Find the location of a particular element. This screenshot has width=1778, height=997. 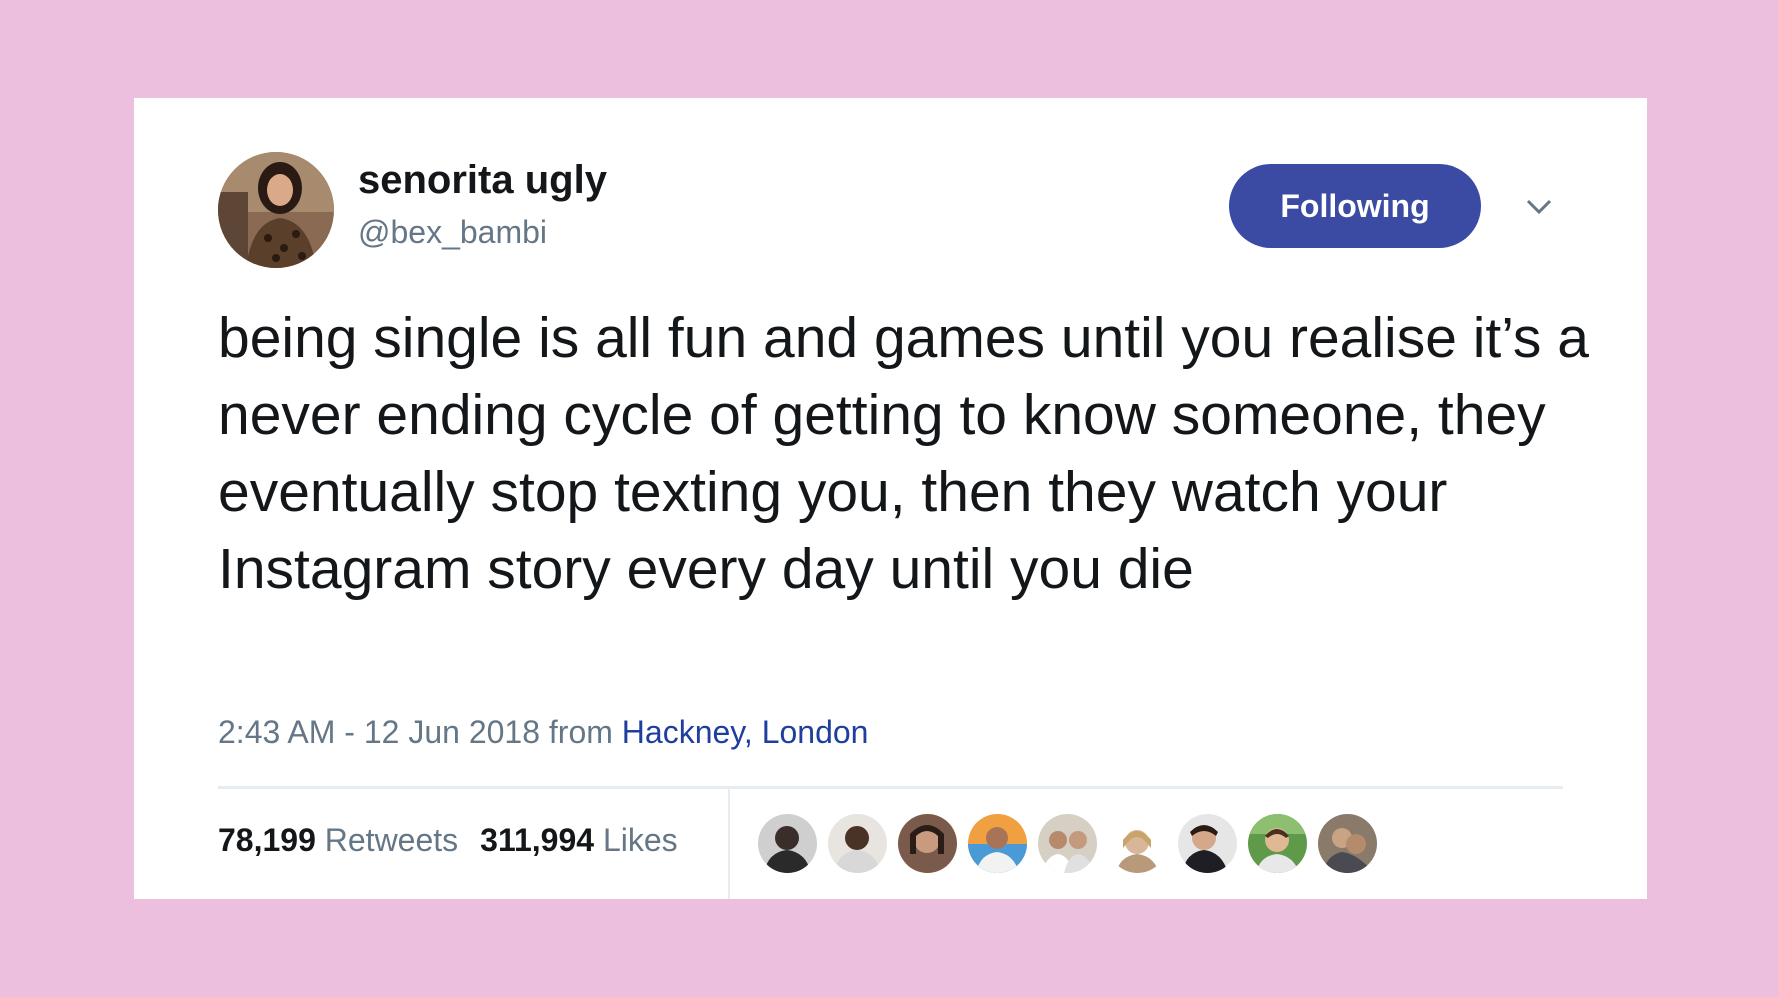

likes-stat: 311,994 Likes is located at coordinates (579, 840).